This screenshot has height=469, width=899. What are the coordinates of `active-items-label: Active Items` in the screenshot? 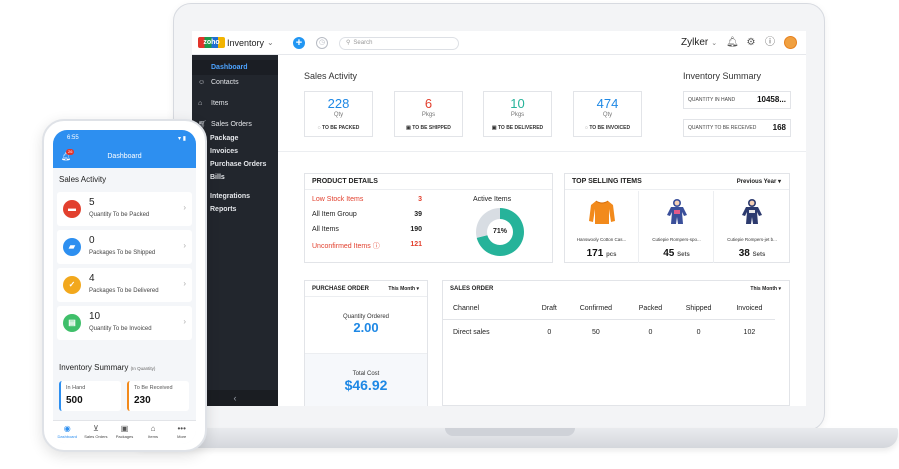 It's located at (492, 199).